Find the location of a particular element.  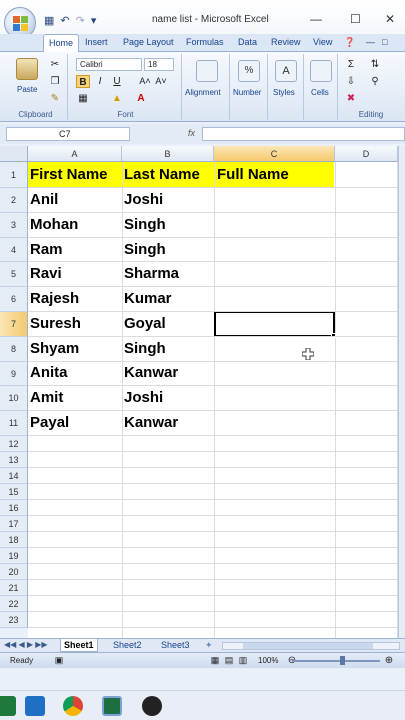

cell-a11: Payal is located at coordinates (49, 422).